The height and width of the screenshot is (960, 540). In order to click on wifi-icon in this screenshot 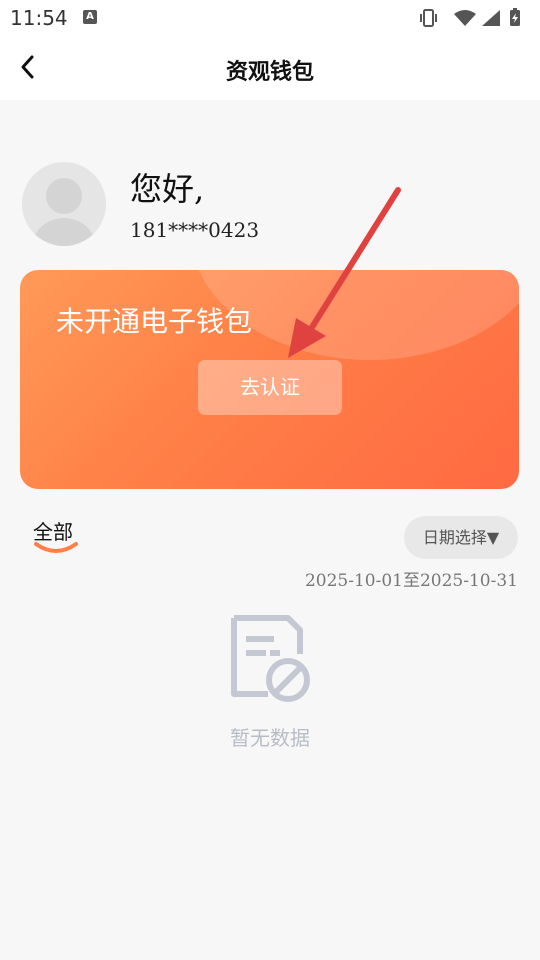, I will do `click(465, 18)`.